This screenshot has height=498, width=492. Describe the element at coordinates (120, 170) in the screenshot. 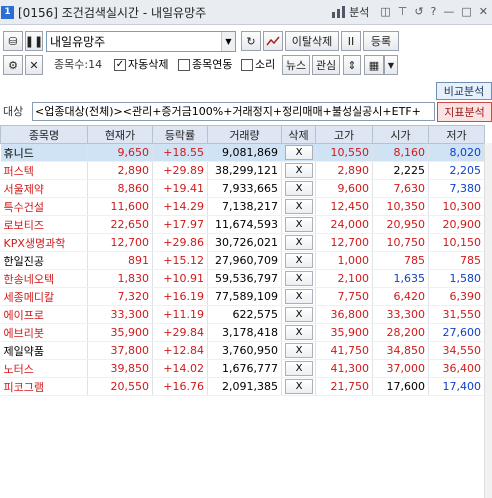

I see `price-cell: 2,890` at that location.